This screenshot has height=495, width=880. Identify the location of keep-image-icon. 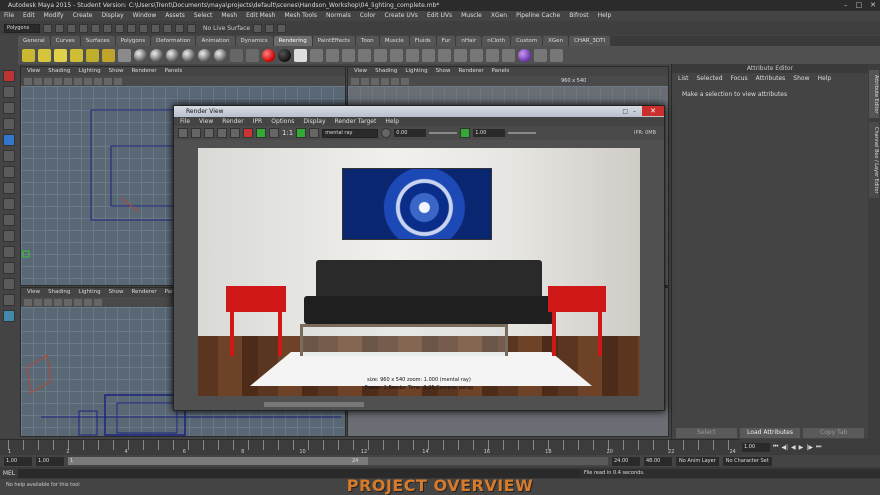
(301, 133).